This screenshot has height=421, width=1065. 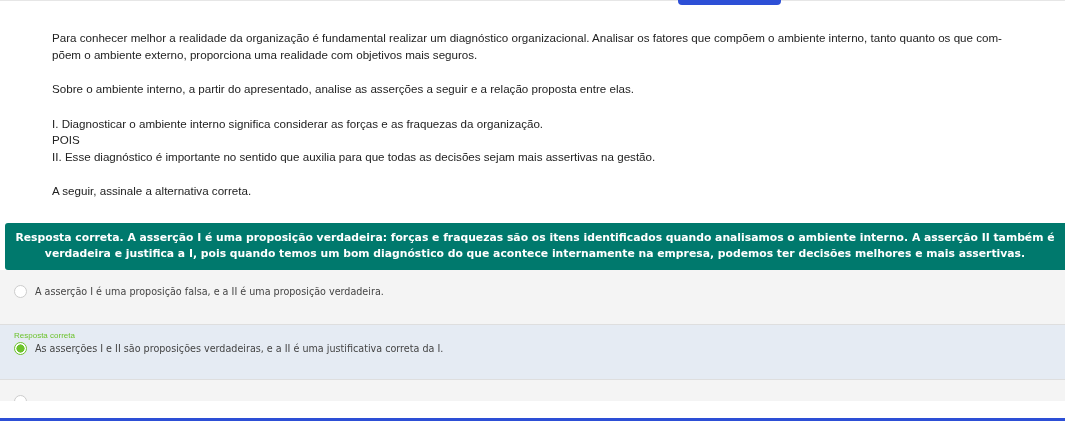 What do you see at coordinates (527, 38) in the screenshot?
I see `question-text: Para conhecer melhor a realidade da organização é fundamental realizar um diagnóstico organizacional. Analisar os fatores que compõem o ambiente interno, tanto quanto os que com-` at bounding box center [527, 38].